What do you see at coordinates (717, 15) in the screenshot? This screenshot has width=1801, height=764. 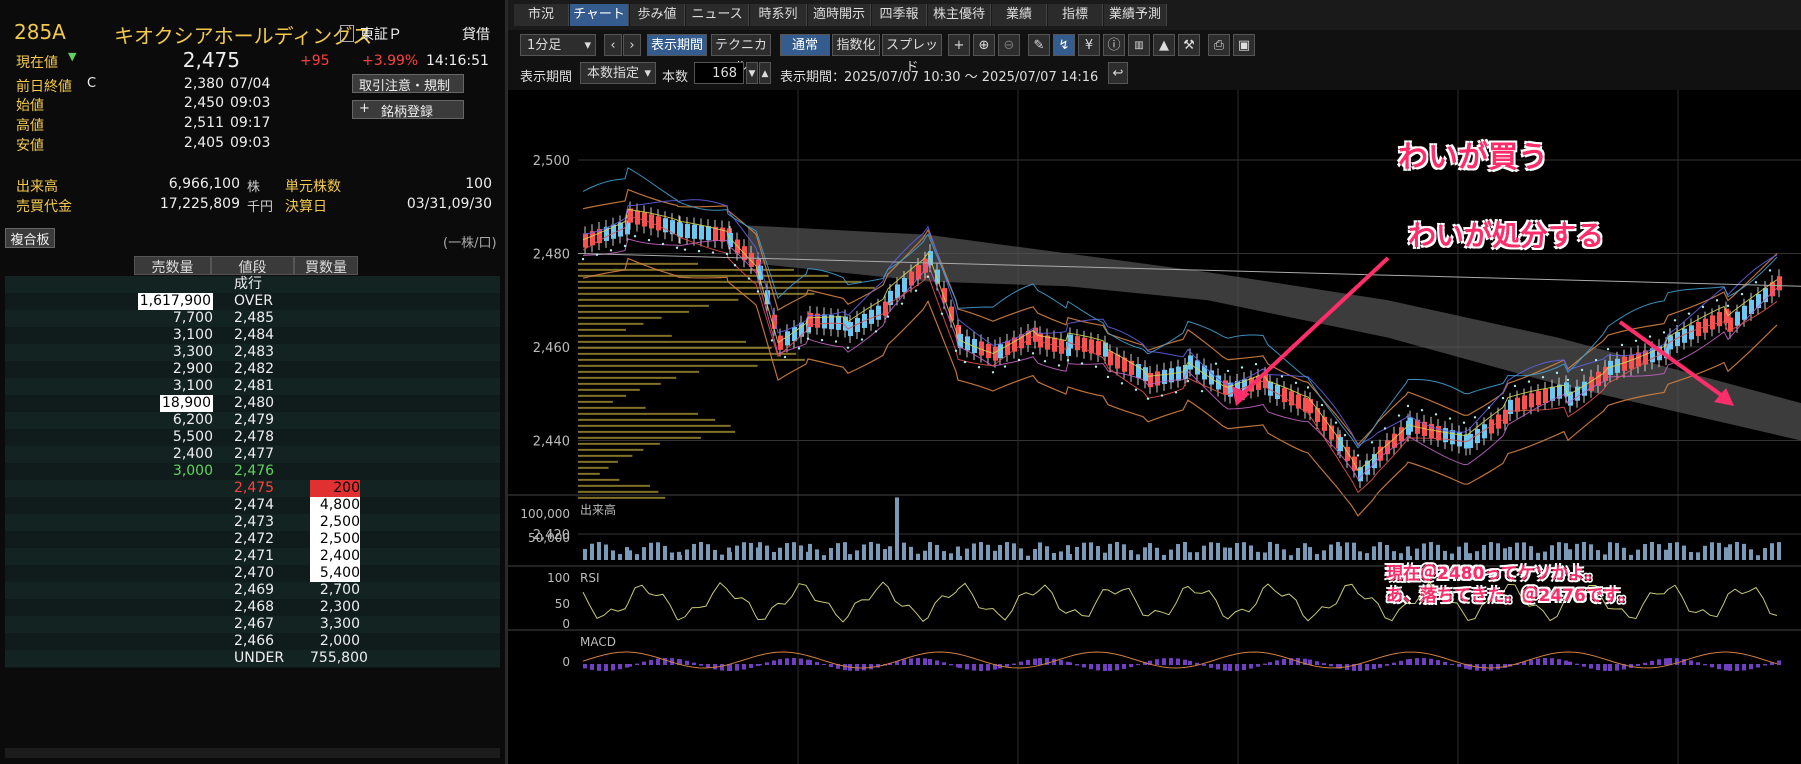 I see `tab-3: ニュース` at bounding box center [717, 15].